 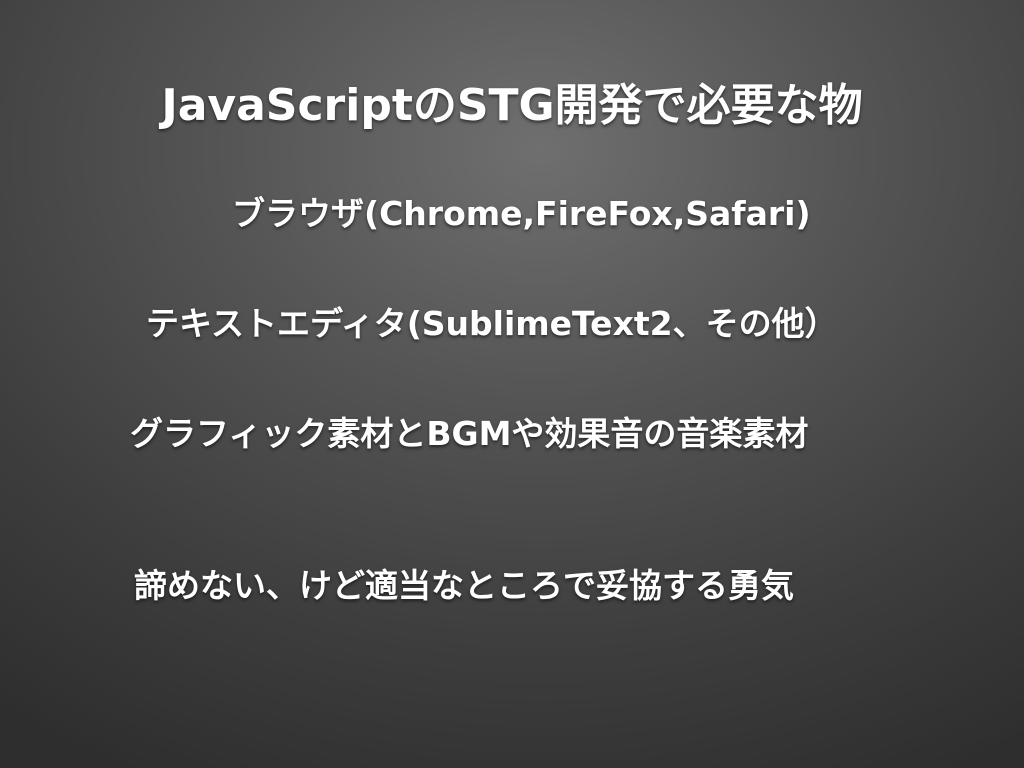 What do you see at coordinates (521, 213) in the screenshot?
I see `item-browser: ブラウザ(Chrome,FireFox,Safari)` at bounding box center [521, 213].